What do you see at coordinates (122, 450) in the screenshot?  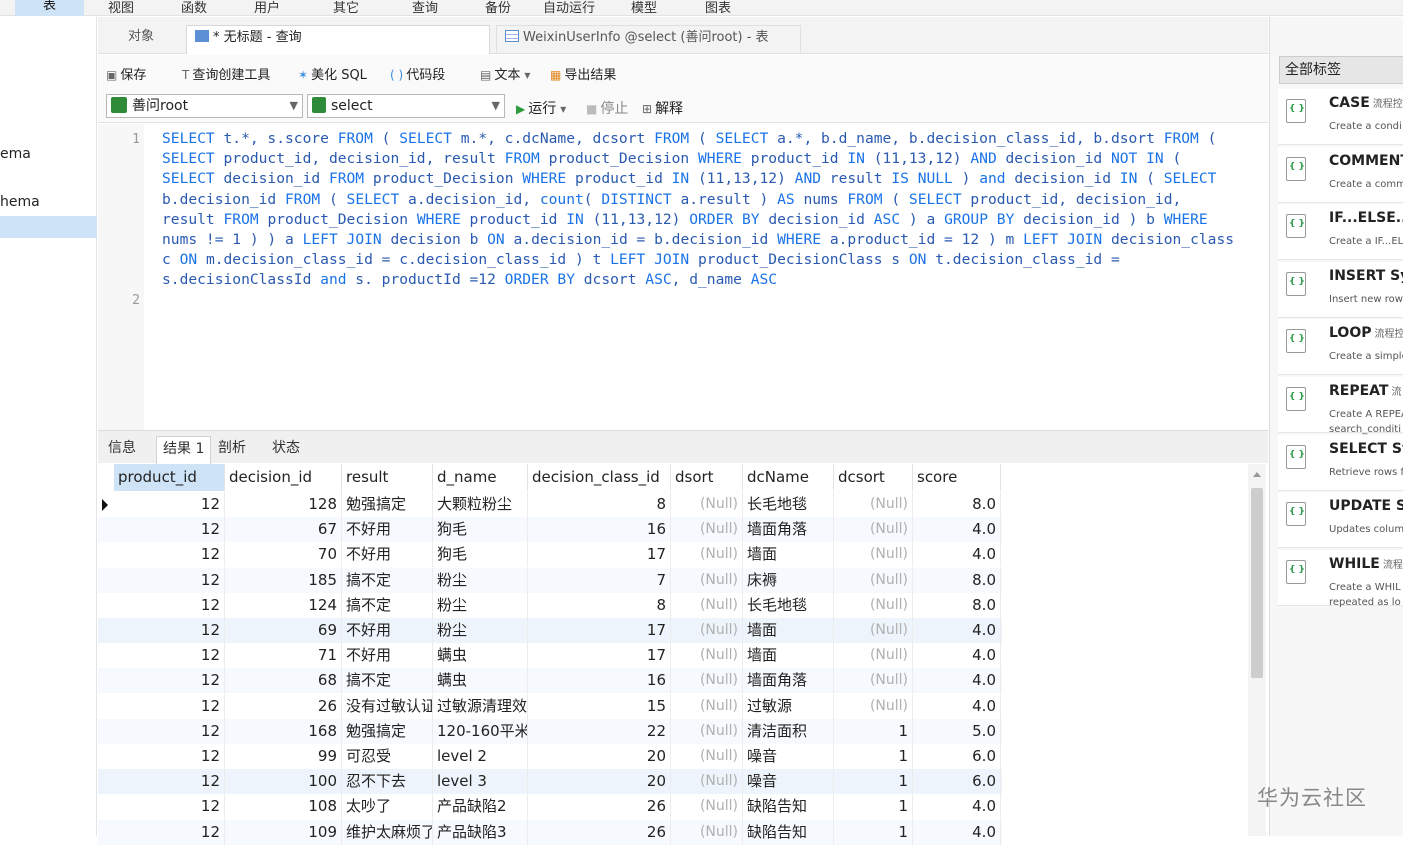 I see `tab-info: 信息` at bounding box center [122, 450].